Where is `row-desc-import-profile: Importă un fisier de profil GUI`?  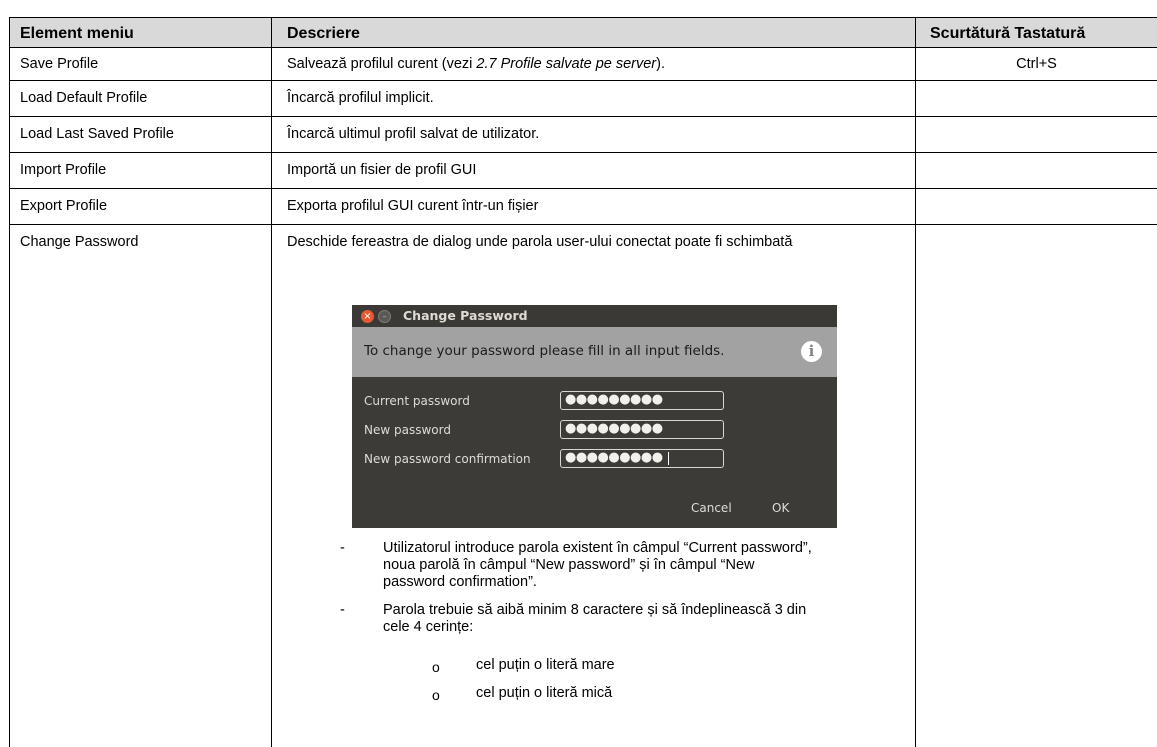 row-desc-import-profile: Importă un fisier de profil GUI is located at coordinates (382, 170).